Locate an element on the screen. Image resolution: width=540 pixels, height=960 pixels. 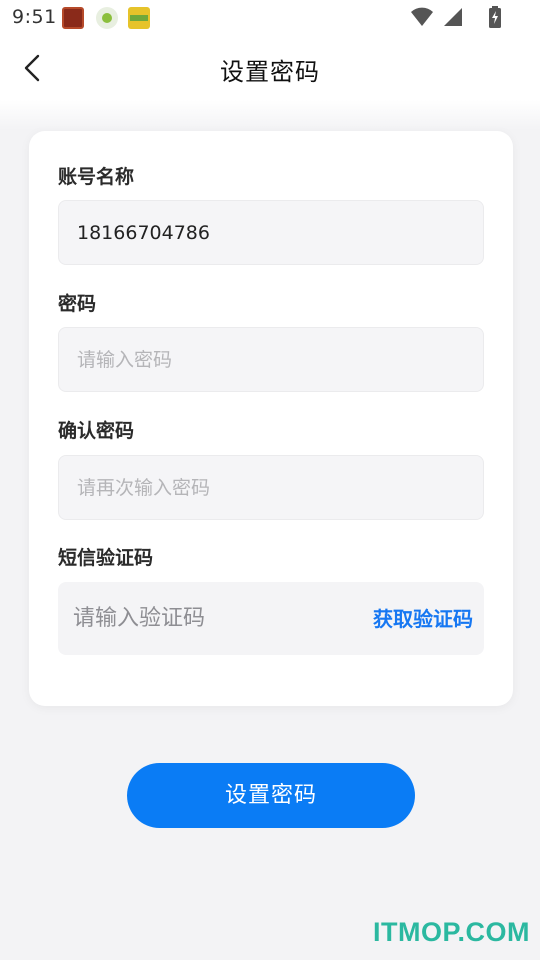
confirm-password-label: 确认密码 is located at coordinates (96, 431).